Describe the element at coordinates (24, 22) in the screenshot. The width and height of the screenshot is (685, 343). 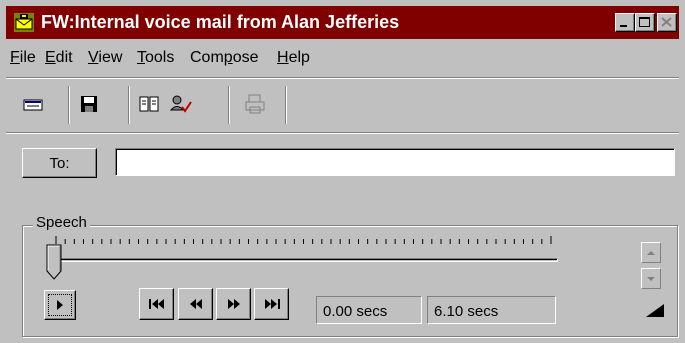
I see `mail-envelope-icon` at that location.